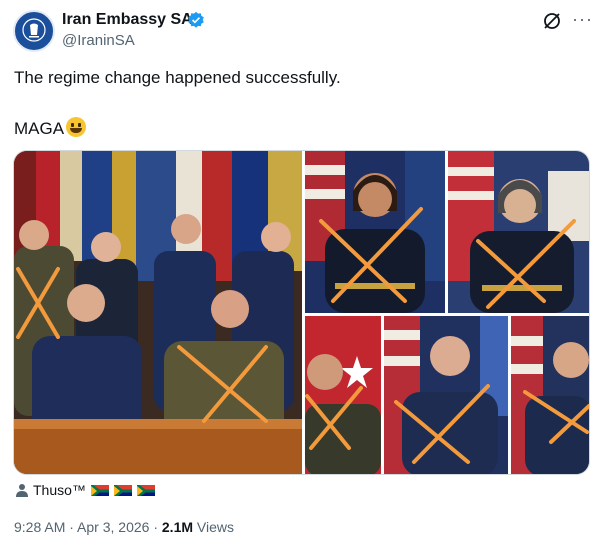 This screenshot has height=545, width=600. What do you see at coordinates (39, 527) in the screenshot?
I see `tweet-time: 9:28 AM` at bounding box center [39, 527].